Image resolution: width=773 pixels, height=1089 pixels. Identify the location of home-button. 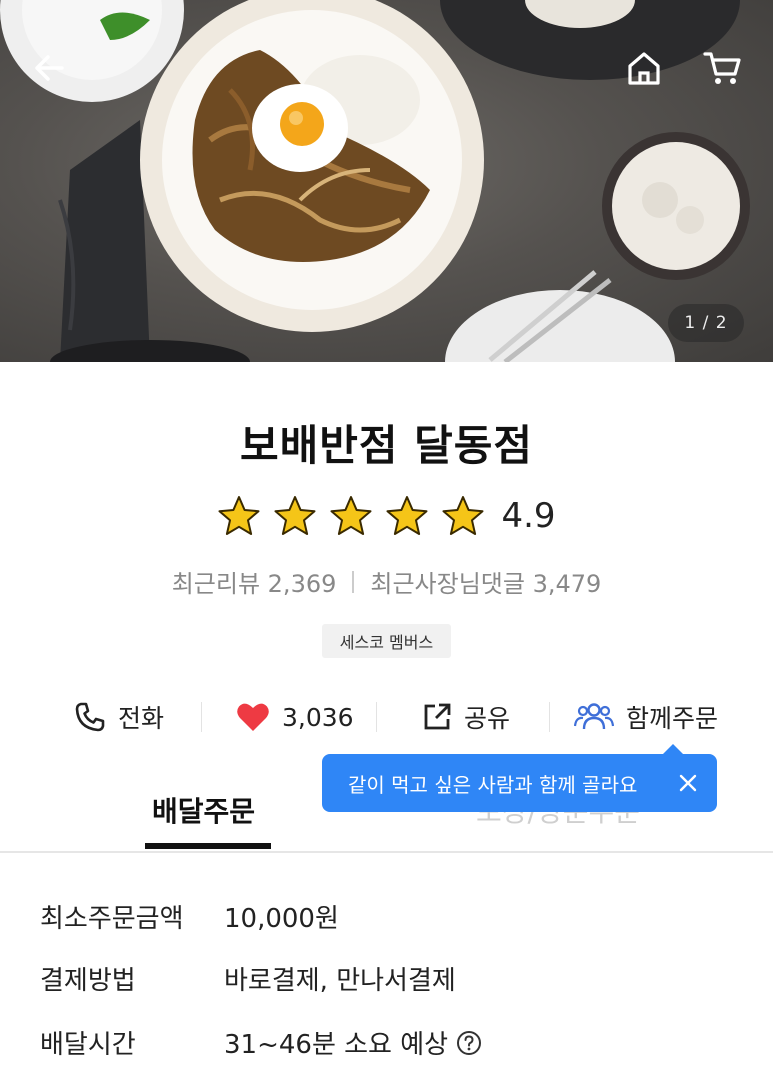
(644, 68).